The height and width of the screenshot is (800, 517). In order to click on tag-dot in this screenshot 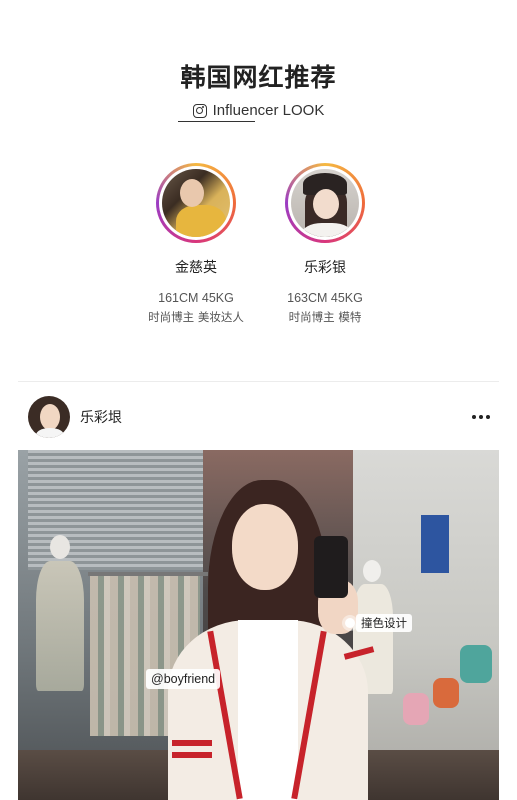, I will do `click(350, 623)`.